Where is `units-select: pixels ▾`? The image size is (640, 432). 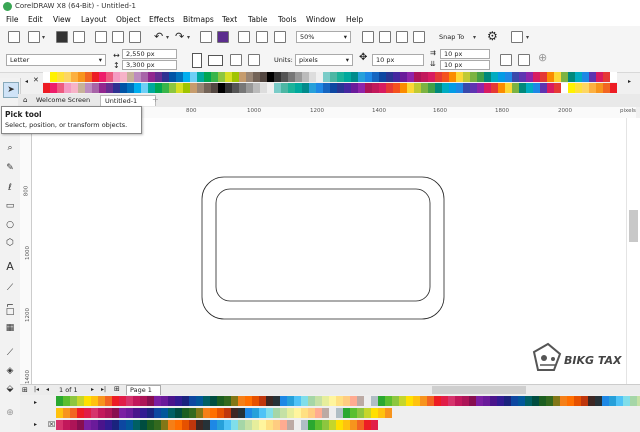 units-select: pixels ▾ is located at coordinates (324, 60).